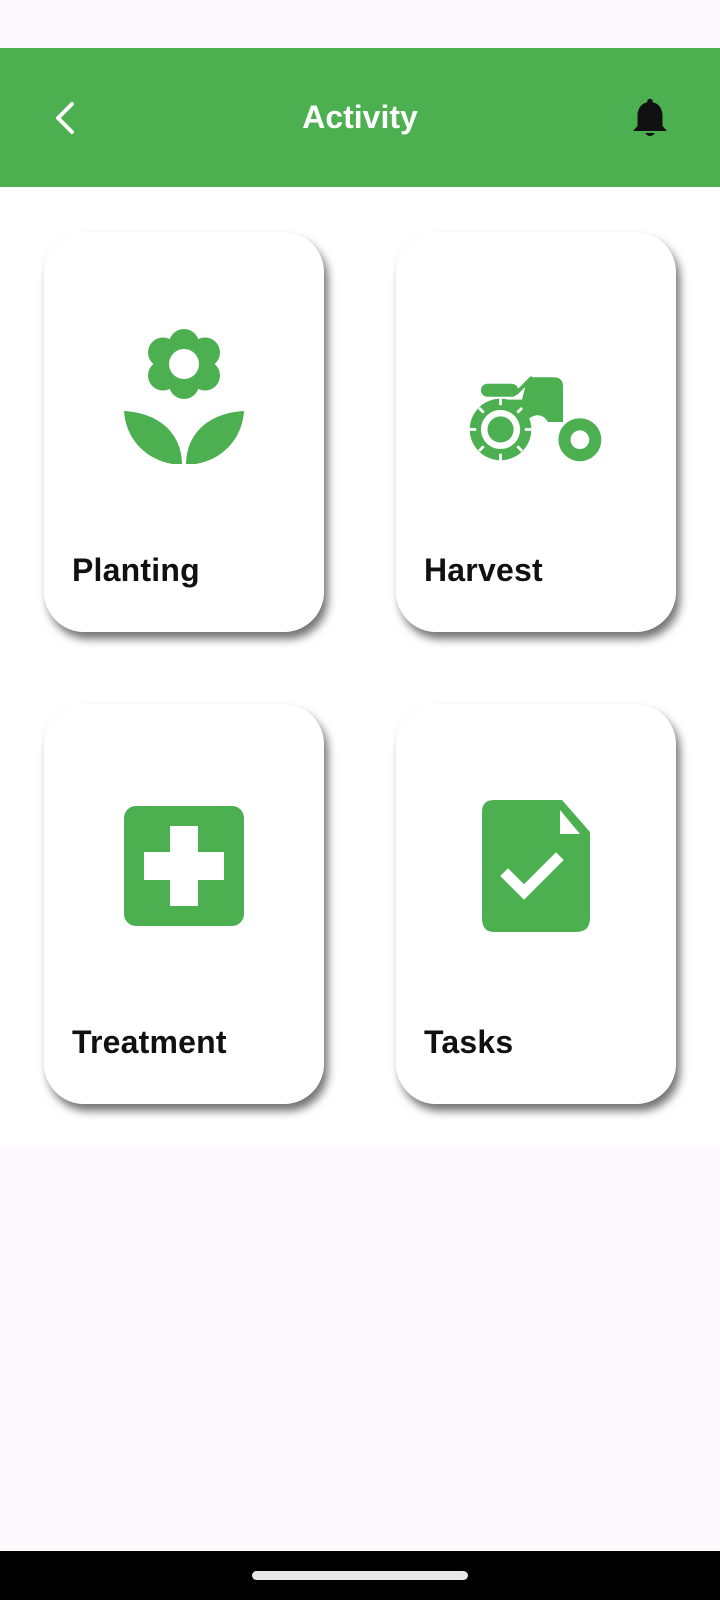 This screenshot has width=720, height=1600. Describe the element at coordinates (483, 570) in the screenshot. I see `harvest-label: Harvest` at that location.